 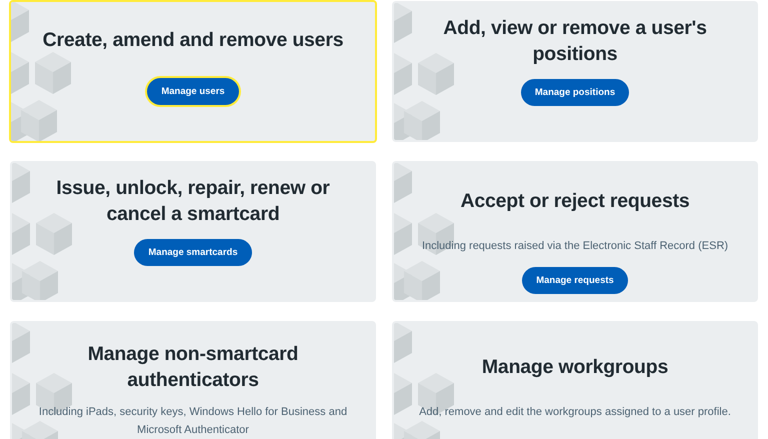 What do you see at coordinates (193, 91) in the screenshot?
I see `manage-button: Manage users` at bounding box center [193, 91].